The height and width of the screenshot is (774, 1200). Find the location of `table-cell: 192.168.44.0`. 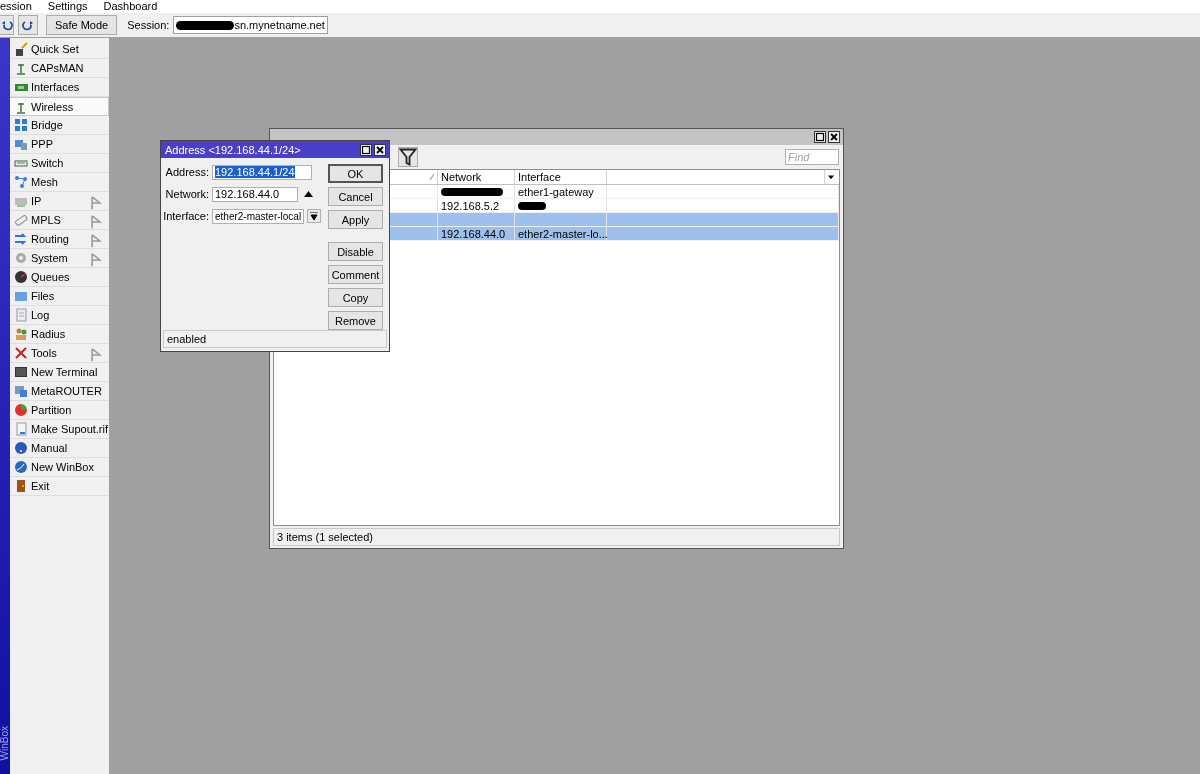

table-cell: 192.168.44.0 is located at coordinates (476, 233).